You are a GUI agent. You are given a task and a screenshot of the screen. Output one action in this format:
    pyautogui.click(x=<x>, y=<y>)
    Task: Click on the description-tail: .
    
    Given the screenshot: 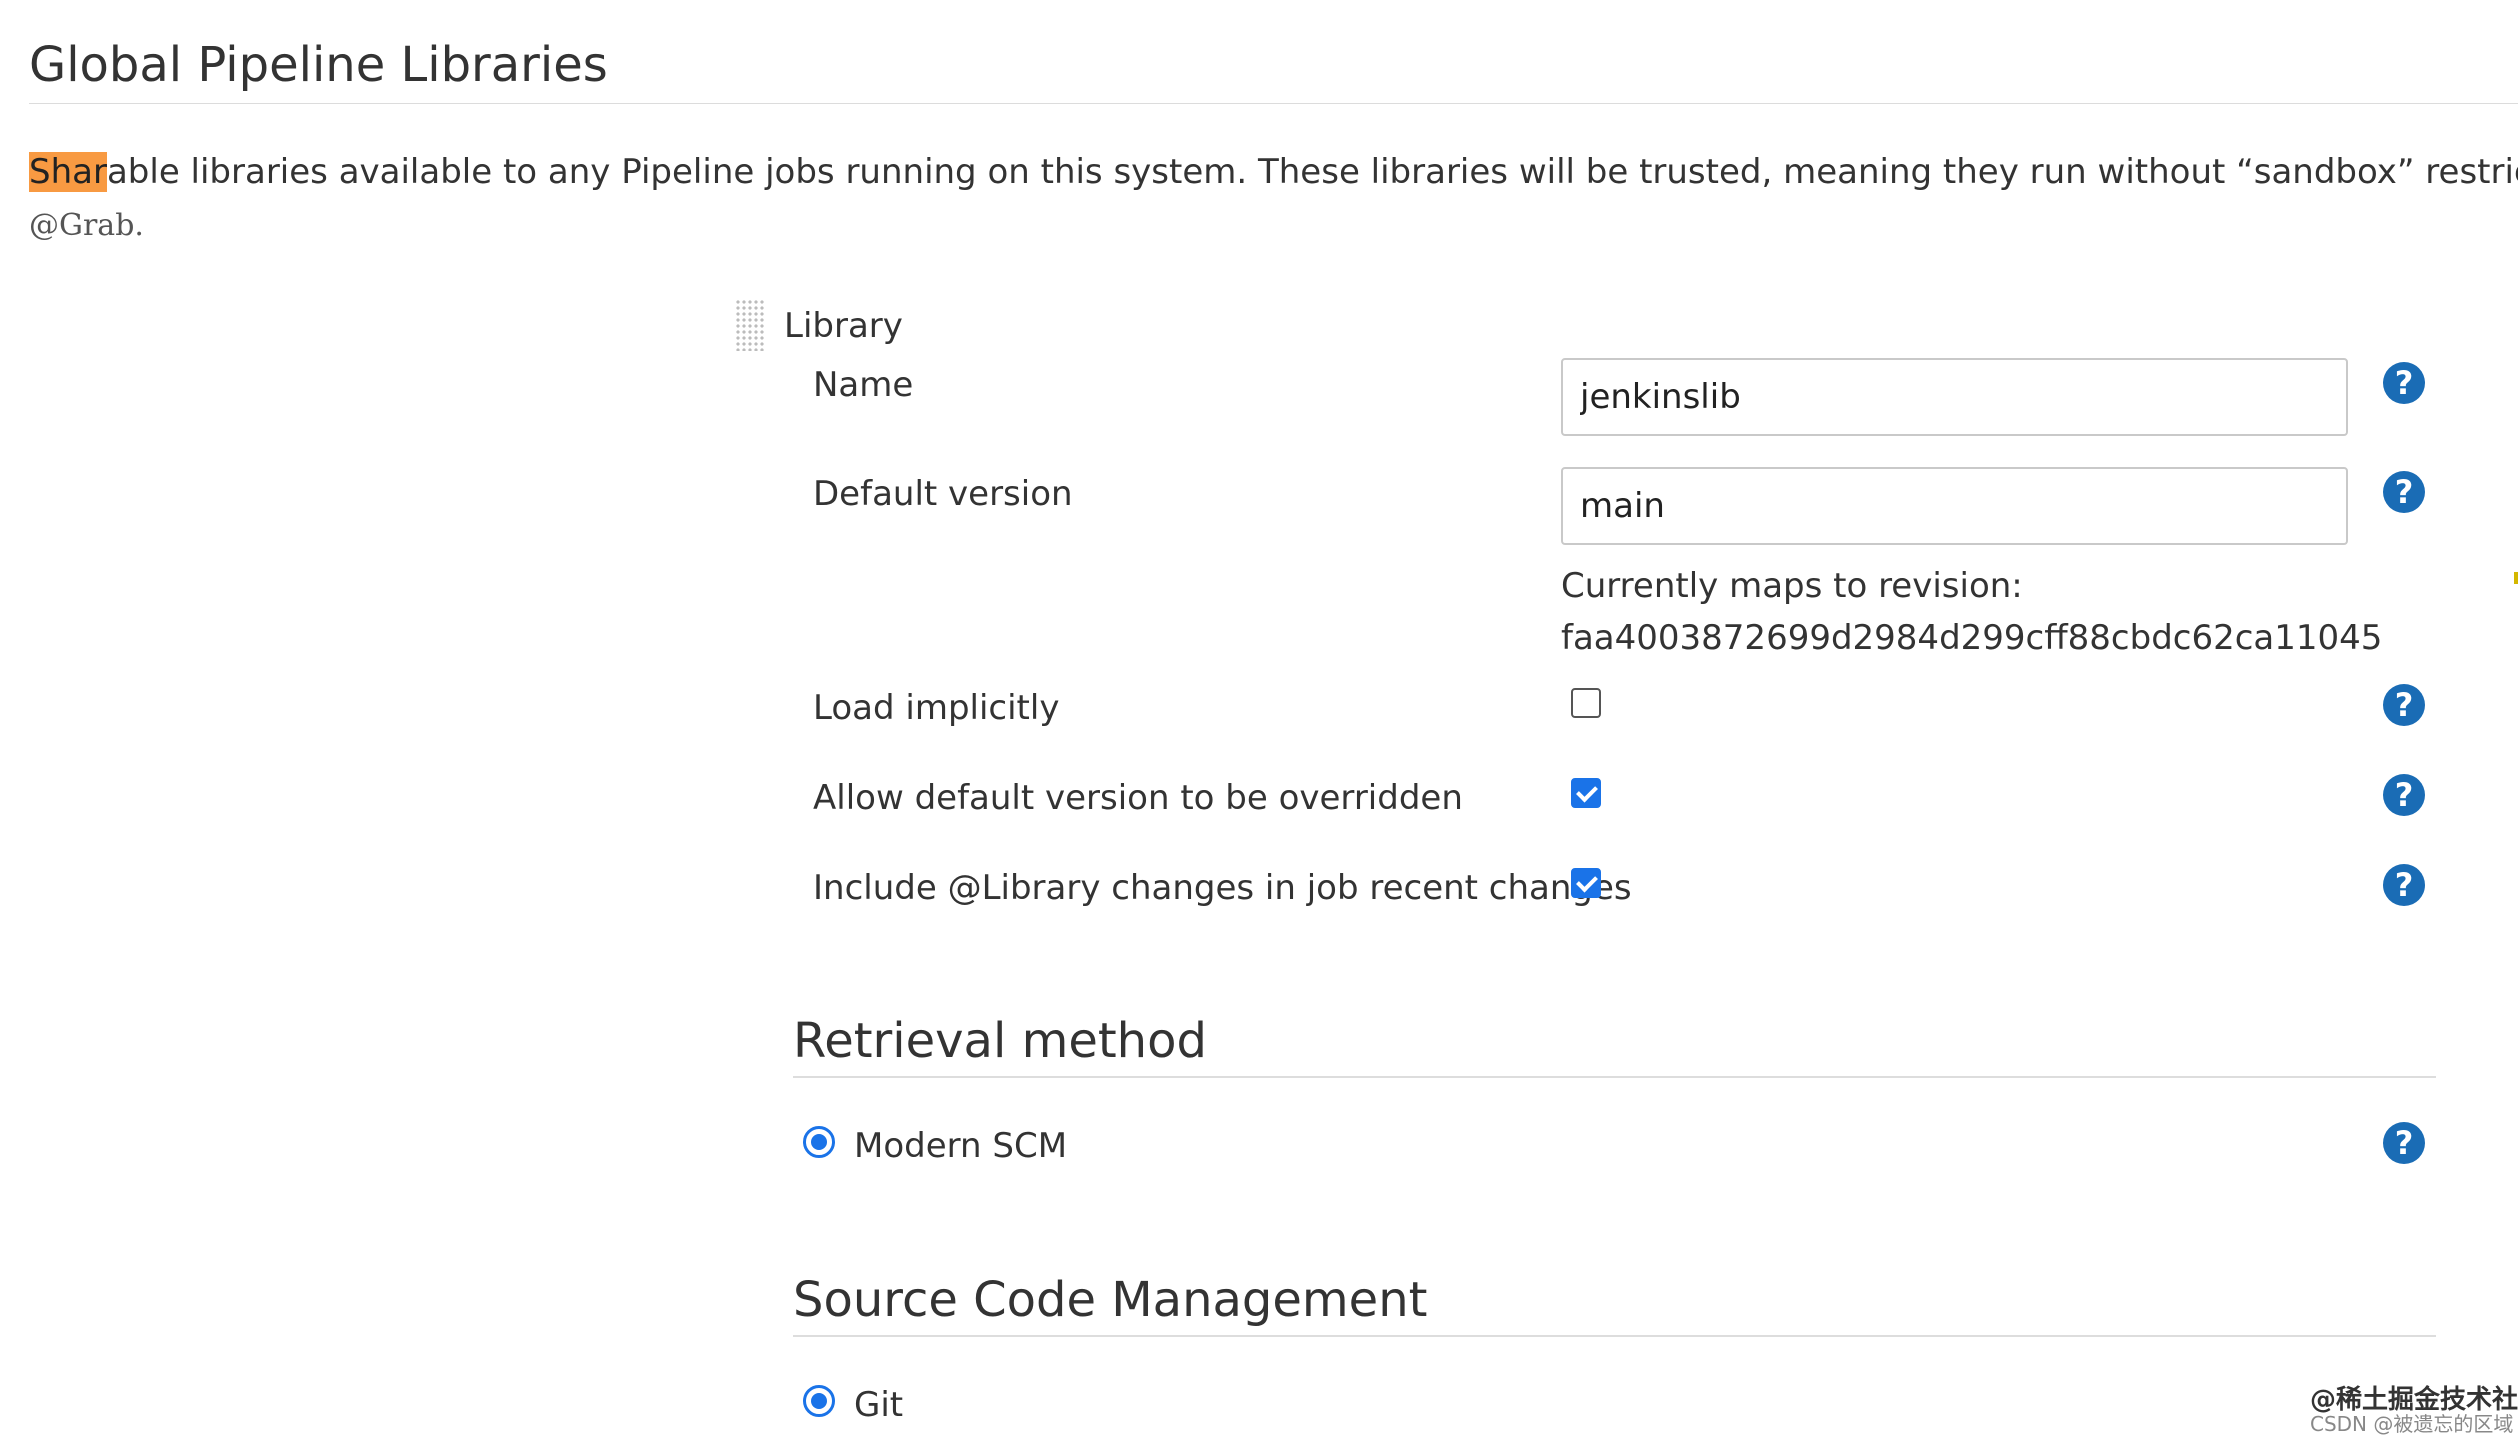 What is the action you would take?
    pyautogui.click(x=139, y=225)
    